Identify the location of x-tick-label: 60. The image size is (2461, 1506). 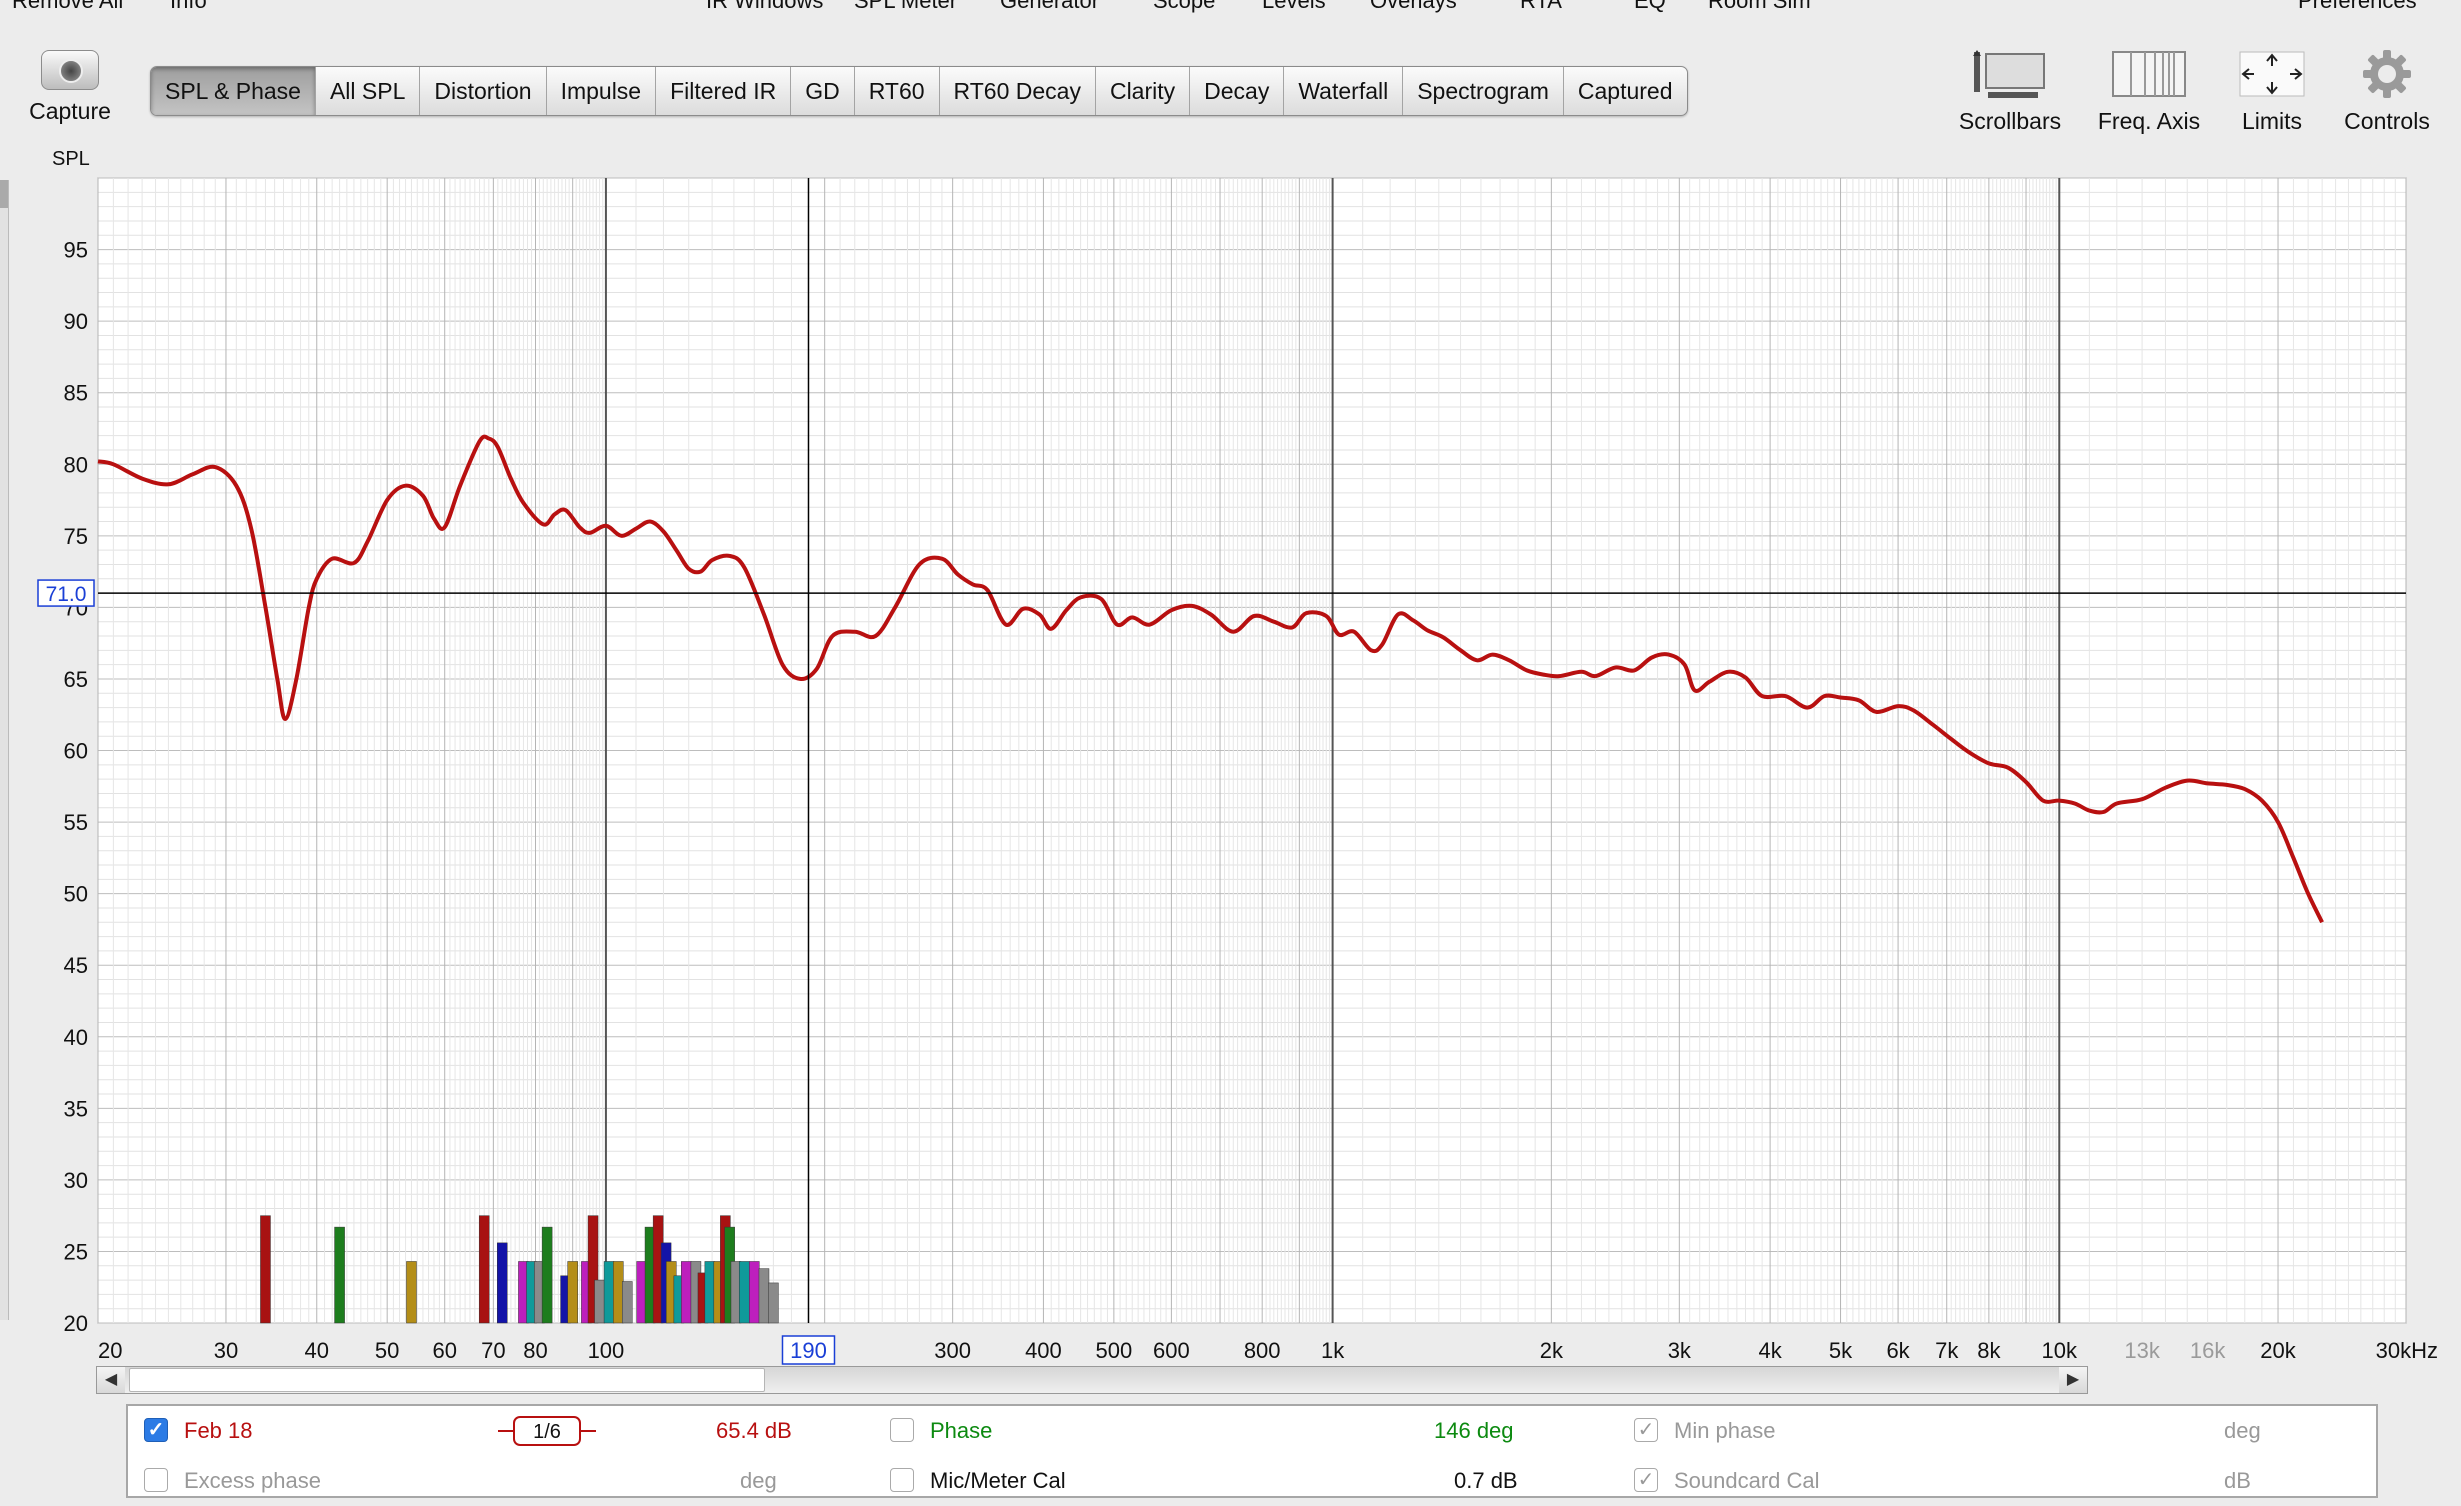
(444, 1350).